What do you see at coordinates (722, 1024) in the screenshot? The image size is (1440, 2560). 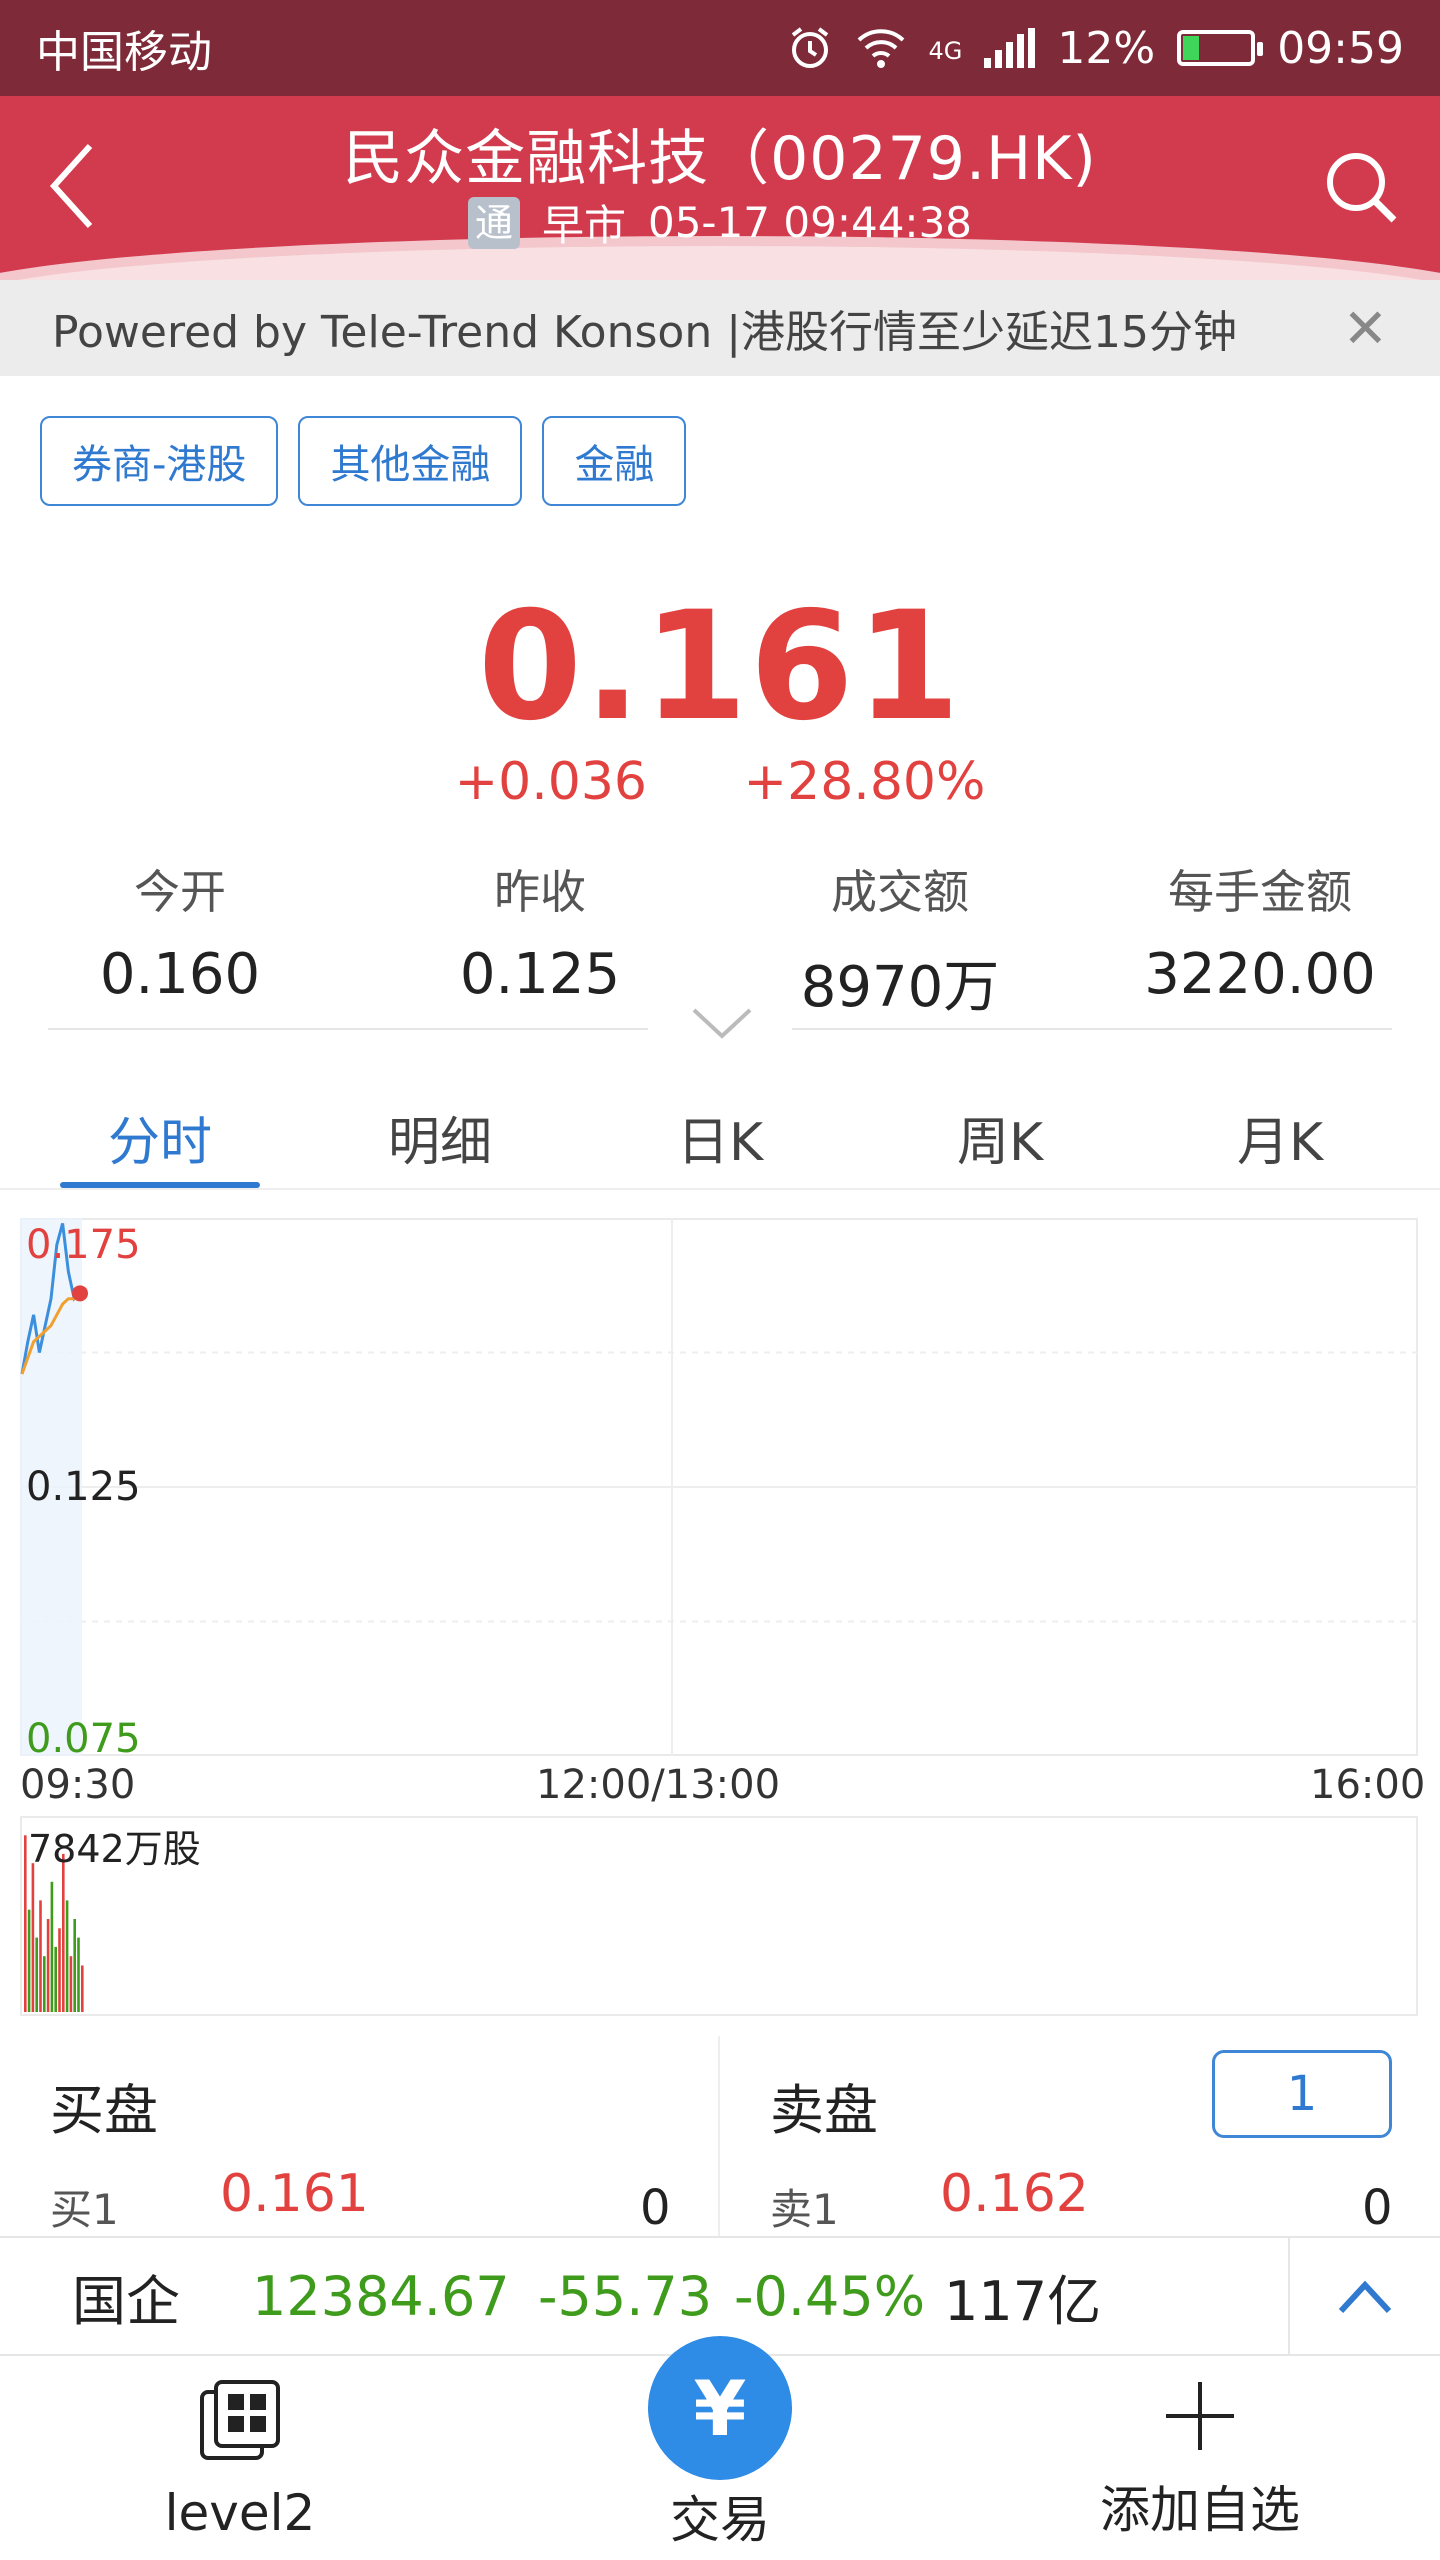 I see `chevron-down-icon` at bounding box center [722, 1024].